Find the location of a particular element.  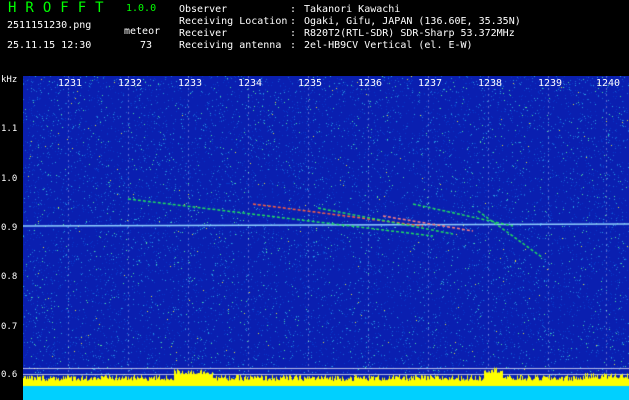

y-tick-label: 0.6 is located at coordinates (9, 375).